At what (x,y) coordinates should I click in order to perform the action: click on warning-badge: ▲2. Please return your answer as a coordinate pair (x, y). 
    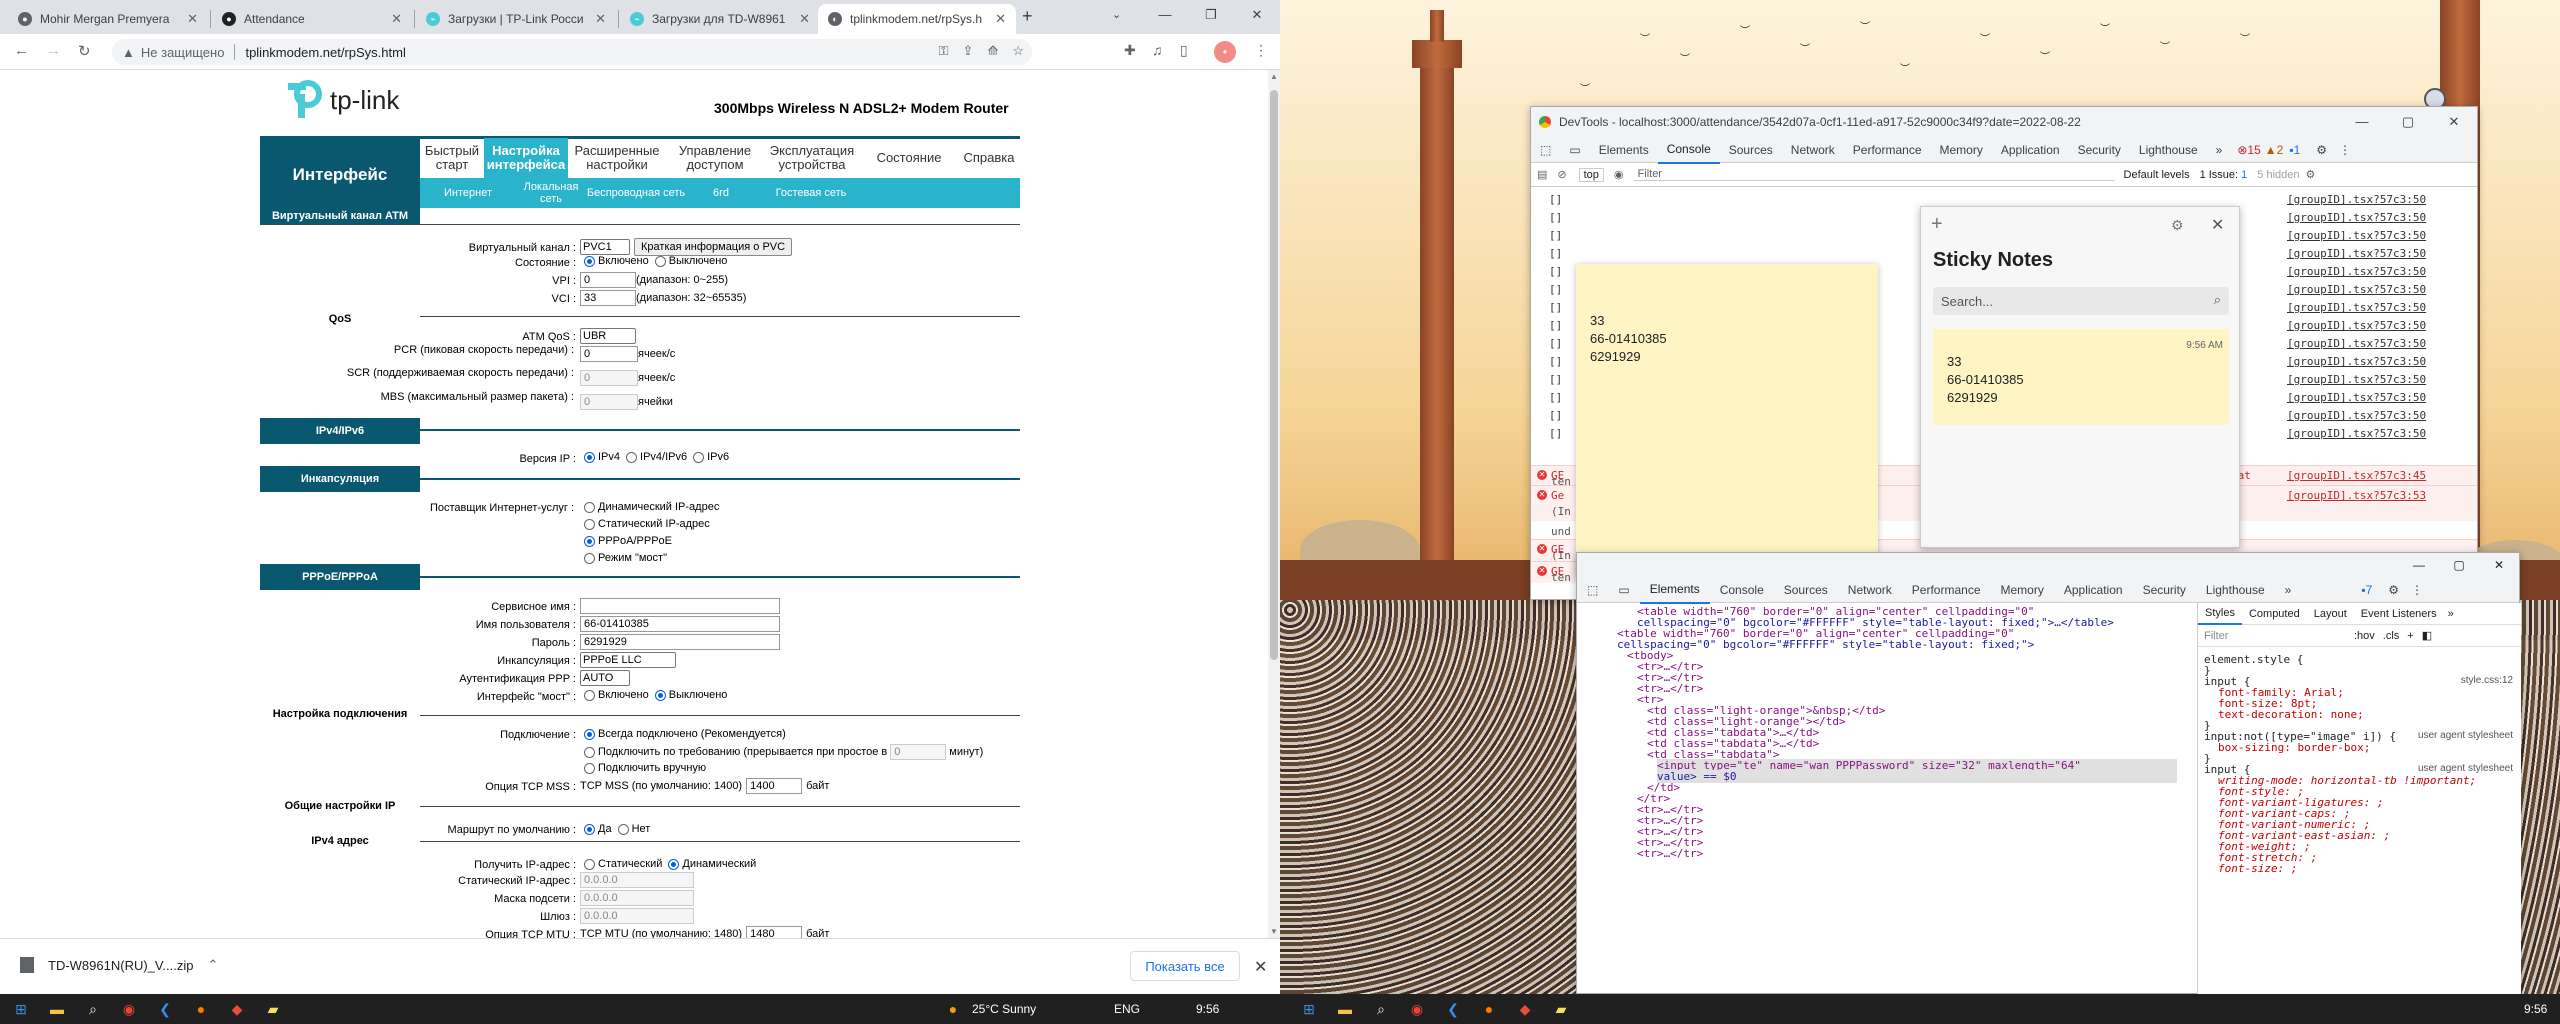
    Looking at the image, I should click on (2274, 150).